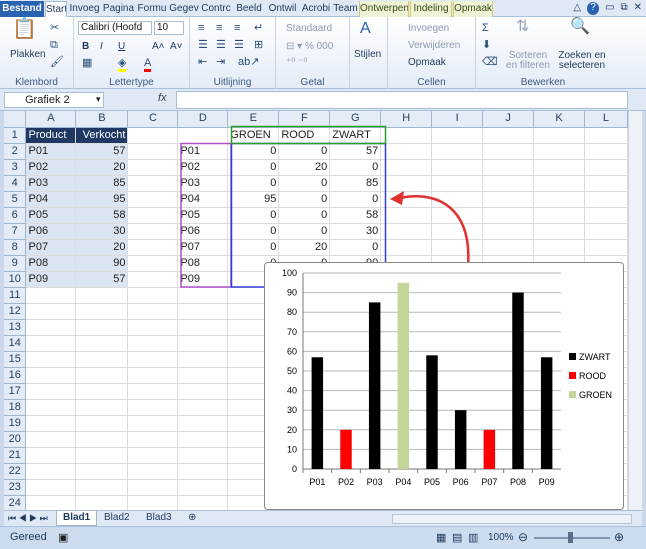 Image resolution: width=646 pixels, height=549 pixels. I want to click on indent-increase-icon: ⇥, so click(220, 62).